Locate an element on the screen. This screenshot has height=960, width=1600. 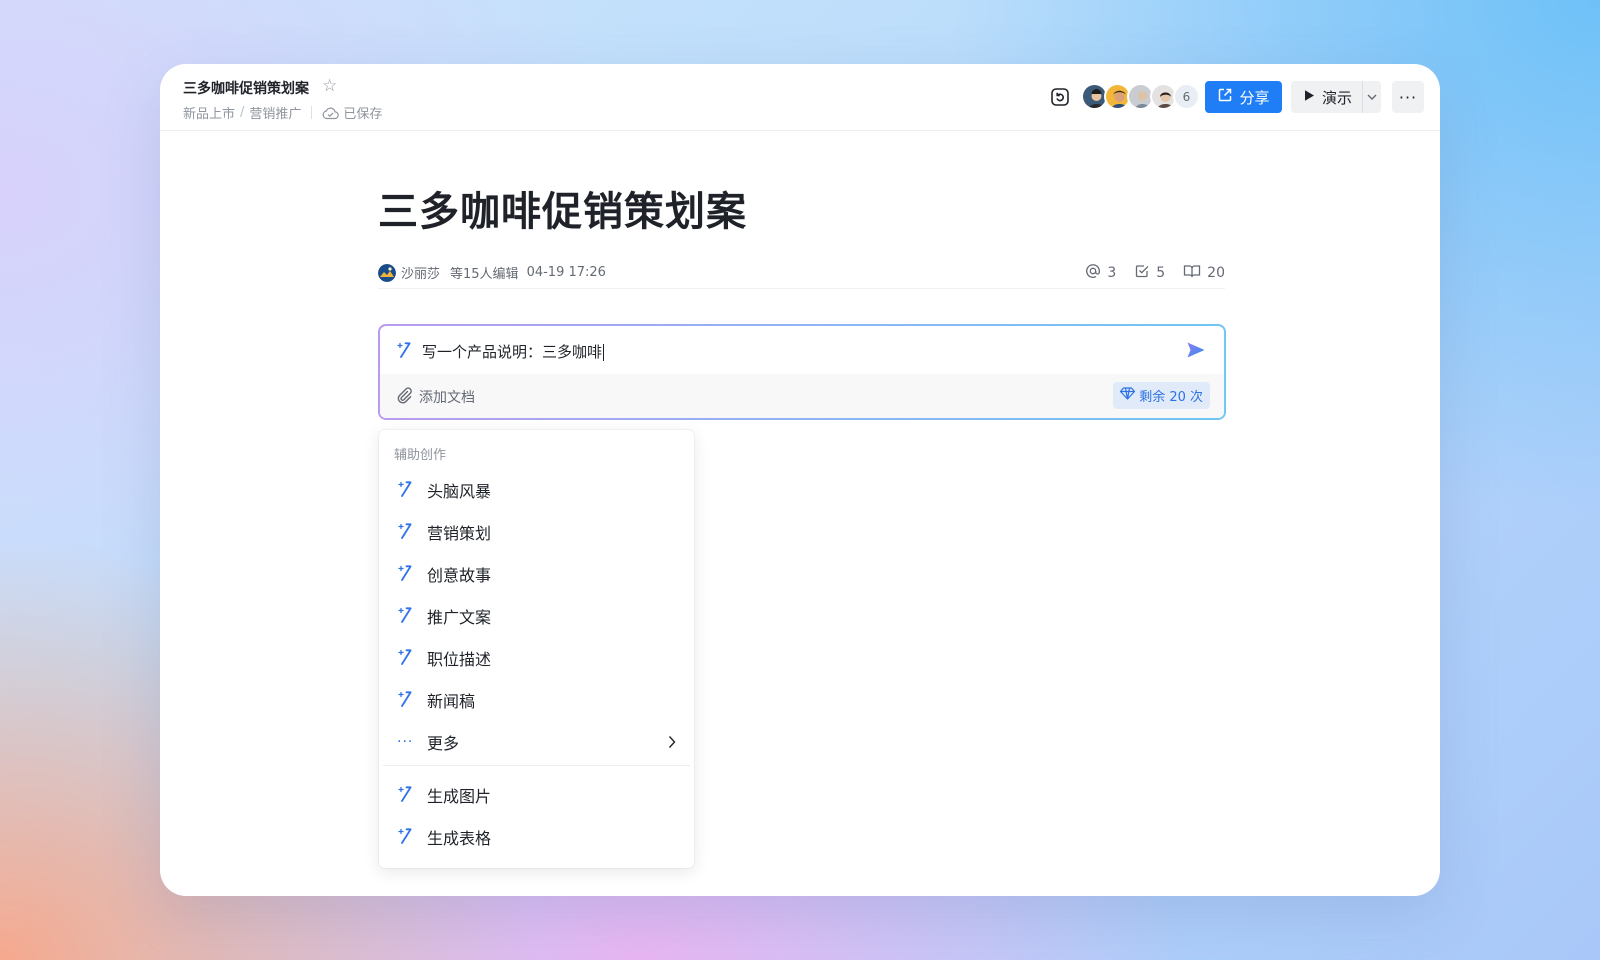
menu-item-label: 新闻稿 is located at coordinates (451, 701).